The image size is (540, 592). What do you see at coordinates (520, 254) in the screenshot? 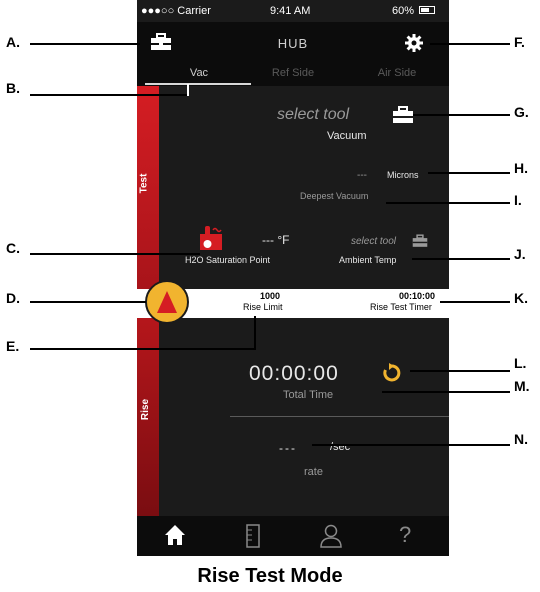
I see `annotation-j: J.` at bounding box center [520, 254].